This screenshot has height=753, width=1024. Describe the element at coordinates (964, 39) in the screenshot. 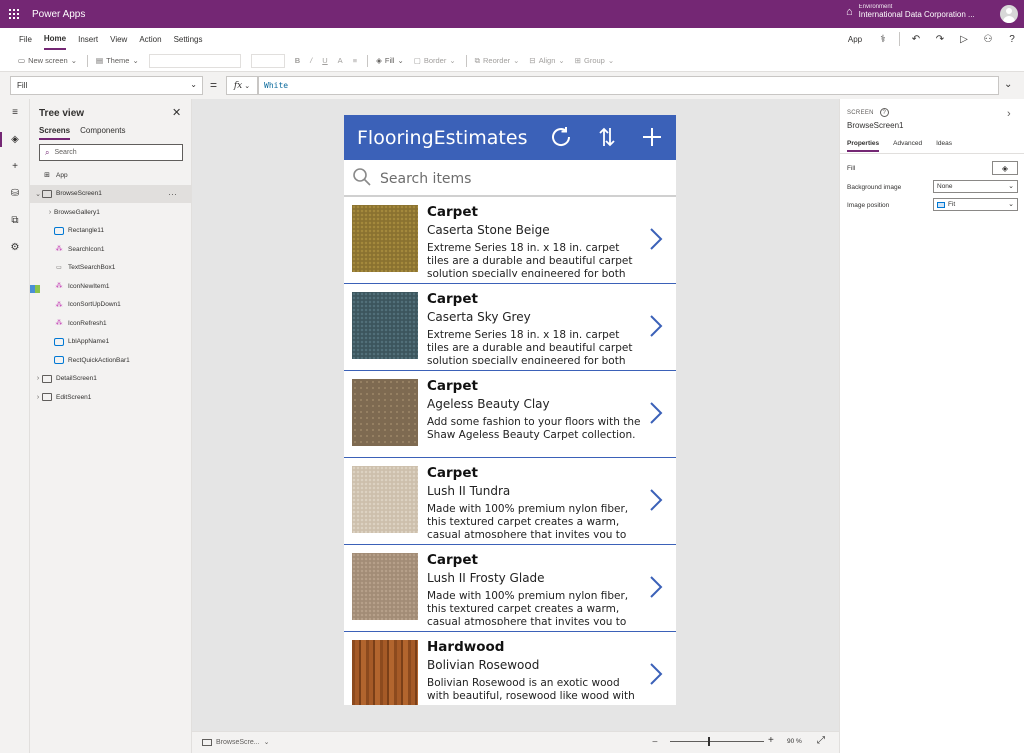

I see `play-icon: ▷` at that location.